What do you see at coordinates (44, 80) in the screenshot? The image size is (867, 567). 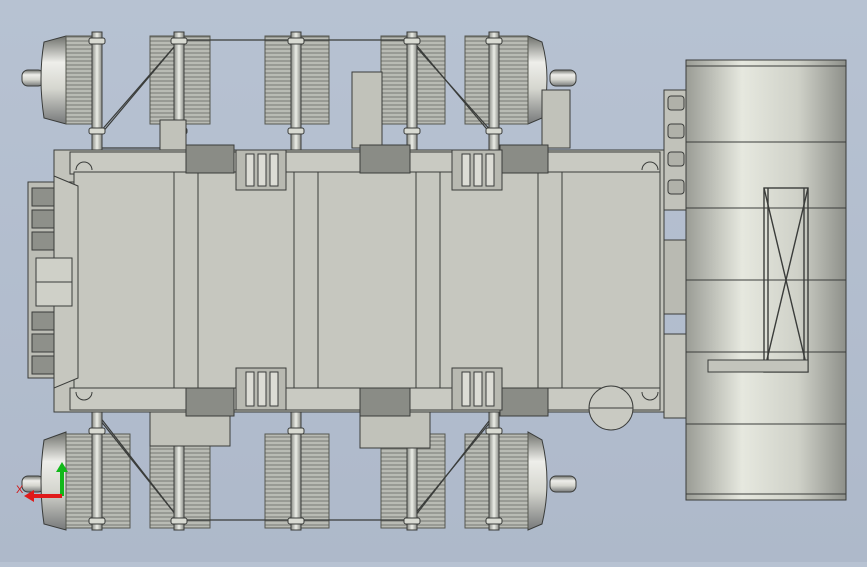 I see `top-left-radiator-drum` at bounding box center [44, 80].